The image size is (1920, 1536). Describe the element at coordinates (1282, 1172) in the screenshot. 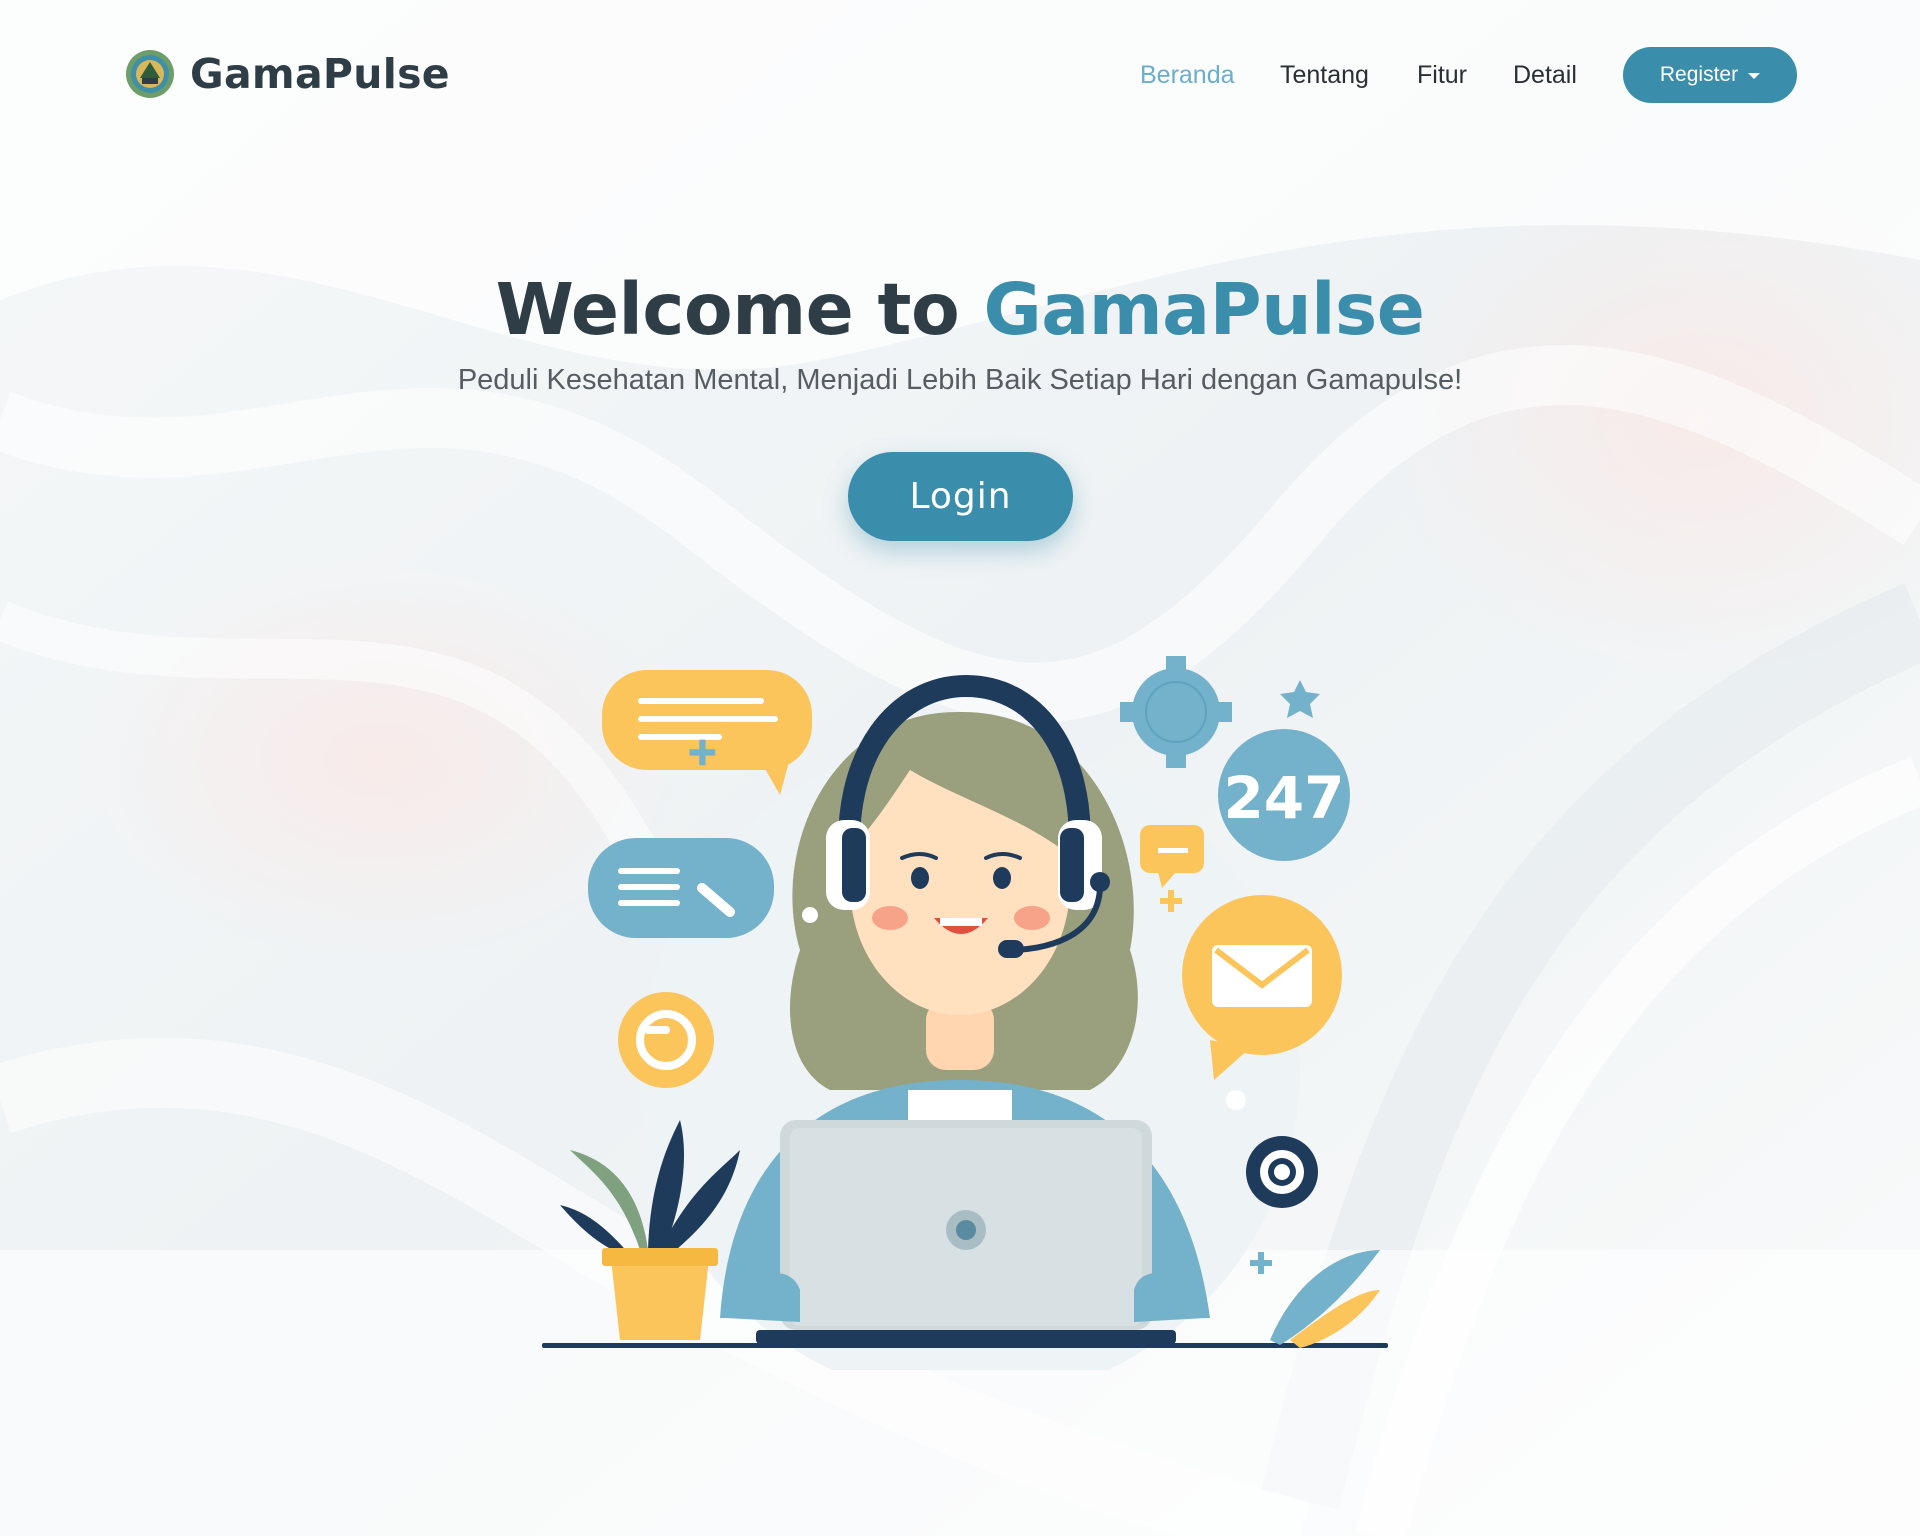

I see `settings-icon` at that location.